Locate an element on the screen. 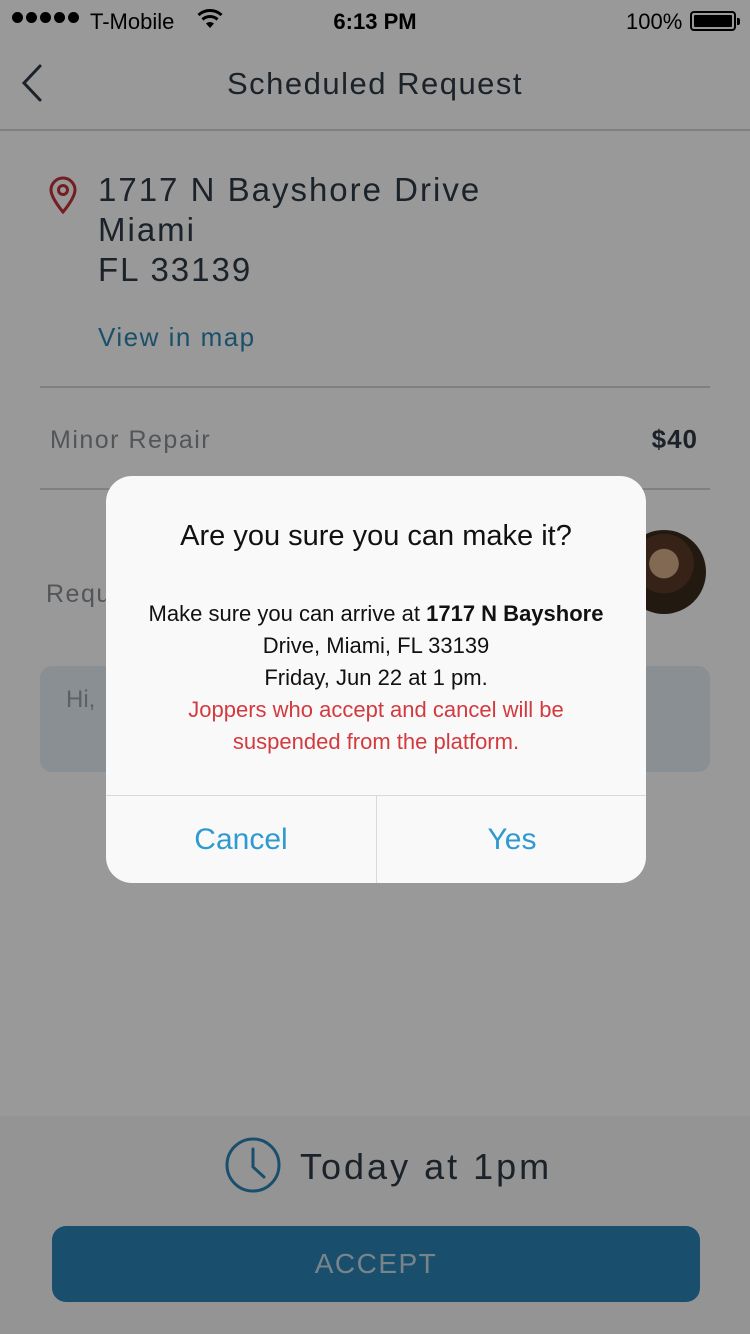 Image resolution: width=750 pixels, height=1334 pixels. yes-button: Yes is located at coordinates (511, 839).